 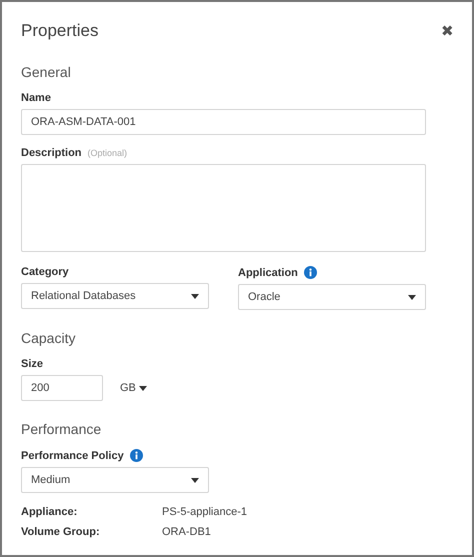 What do you see at coordinates (187, 532) in the screenshot?
I see `detail-value: ORA-DB1` at bounding box center [187, 532].